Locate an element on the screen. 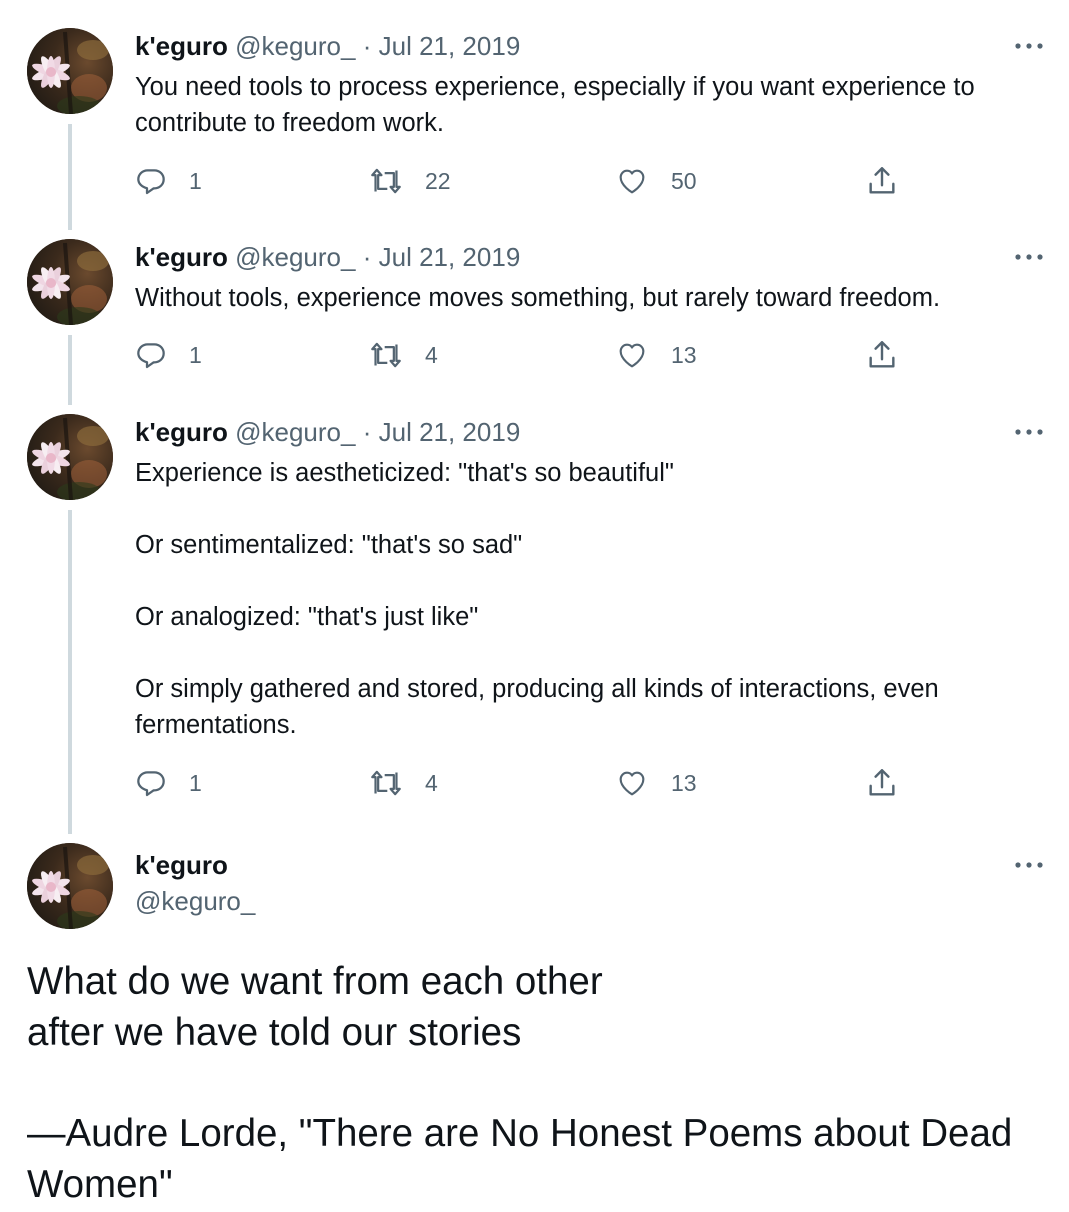  tweet-paragraph: Or sentimentalized: "that's so sad" is located at coordinates (329, 545).